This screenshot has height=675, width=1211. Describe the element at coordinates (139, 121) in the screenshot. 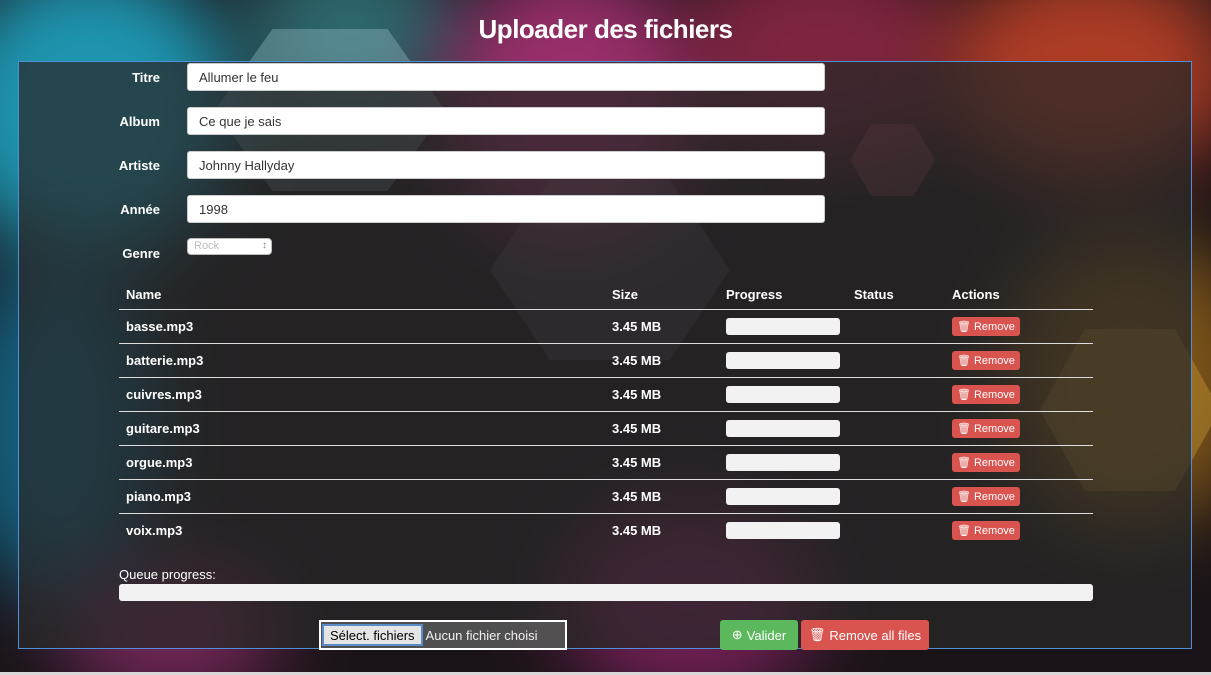

I see `album-label: Album` at that location.